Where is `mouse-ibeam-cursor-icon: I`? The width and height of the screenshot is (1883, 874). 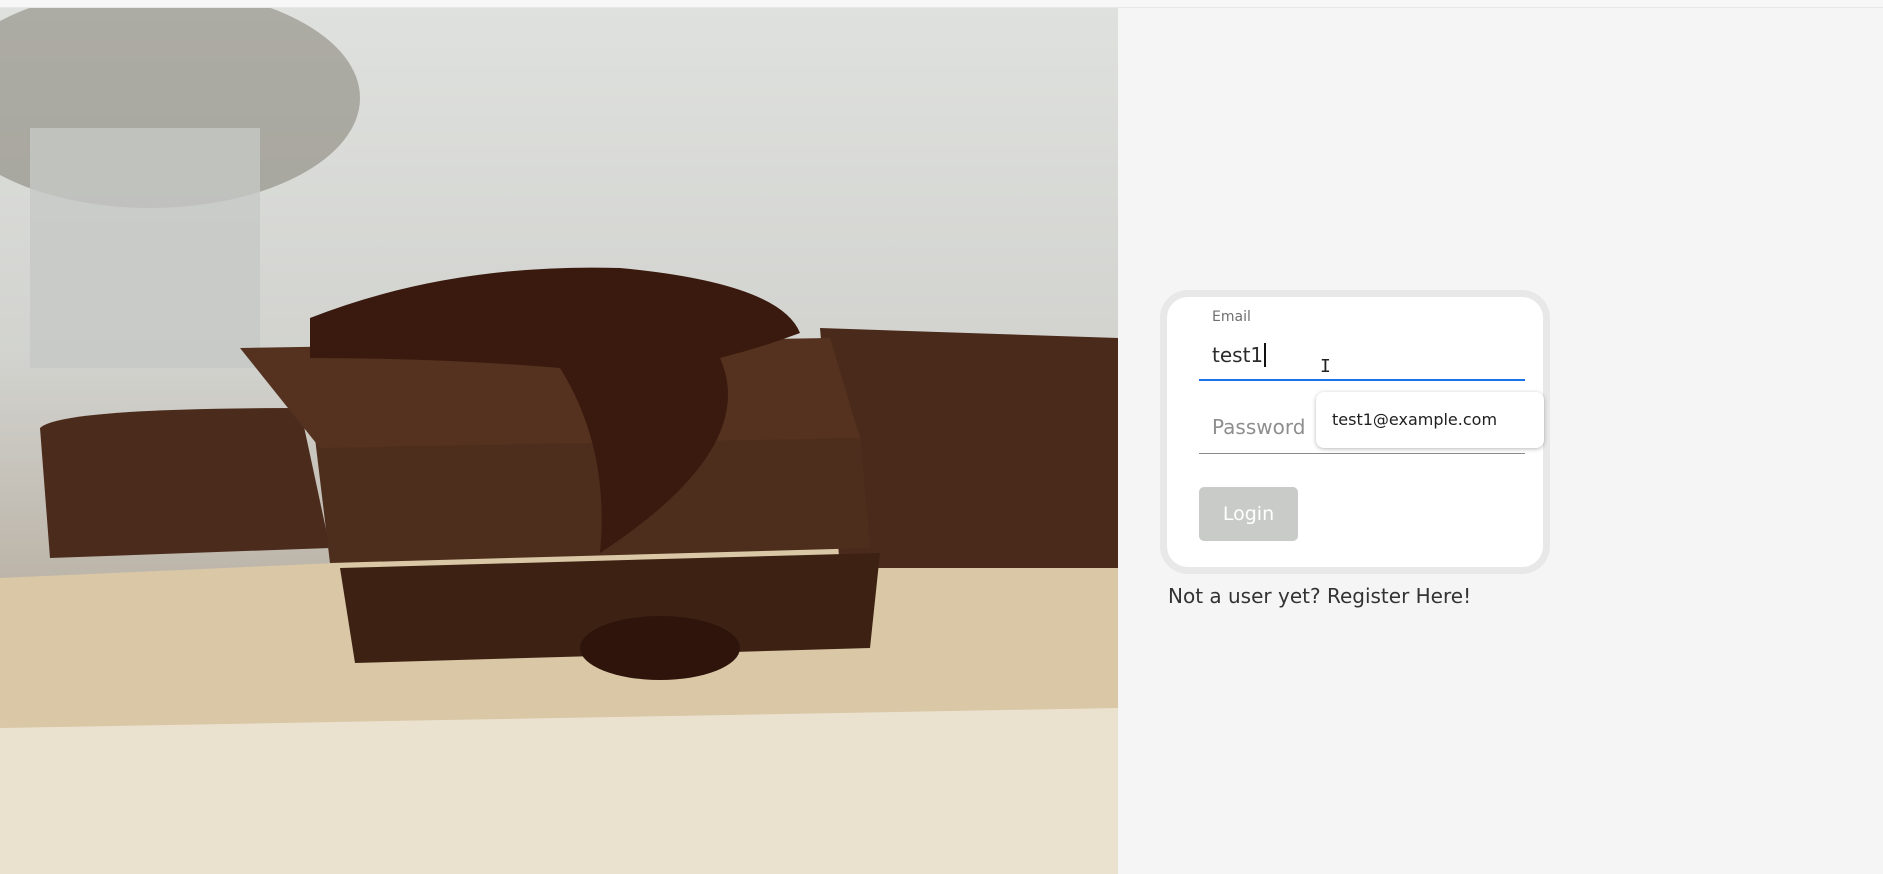
mouse-ibeam-cursor-icon: I is located at coordinates (1325, 366).